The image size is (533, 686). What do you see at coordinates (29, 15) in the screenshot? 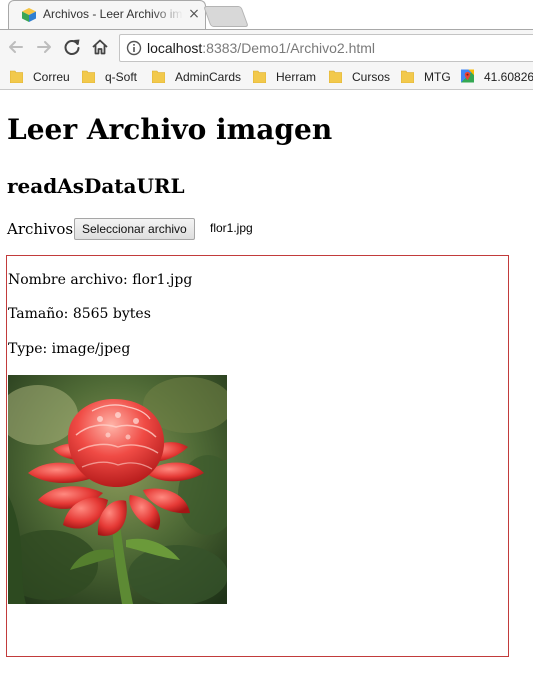
I see `page-favicon-icon` at bounding box center [29, 15].